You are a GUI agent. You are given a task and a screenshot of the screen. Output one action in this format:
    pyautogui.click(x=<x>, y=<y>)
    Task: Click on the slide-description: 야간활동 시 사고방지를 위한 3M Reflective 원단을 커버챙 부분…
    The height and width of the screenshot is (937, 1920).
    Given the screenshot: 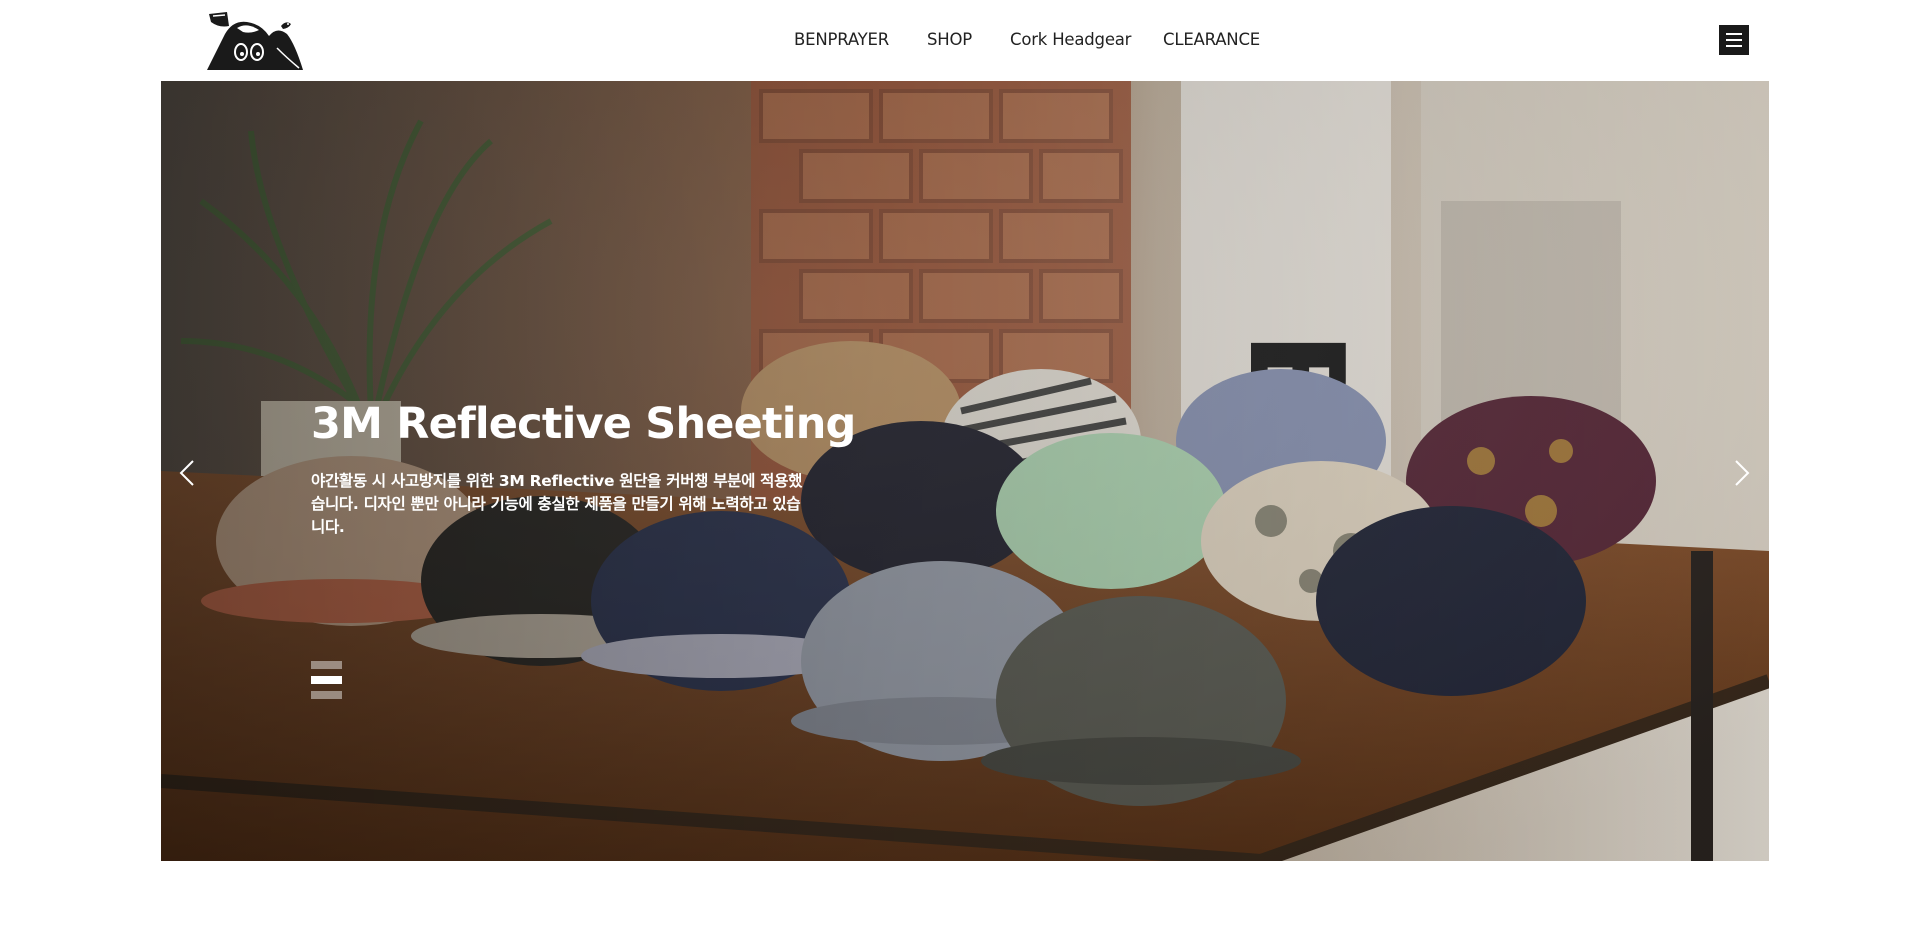 What is the action you would take?
    pyautogui.click(x=557, y=504)
    